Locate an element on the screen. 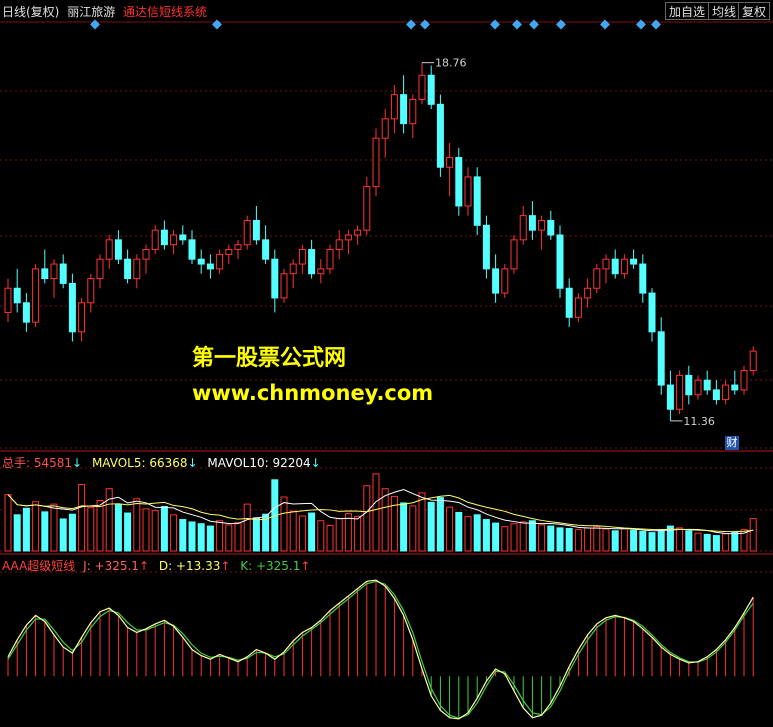 The width and height of the screenshot is (773, 727). low-price-label: 11.36 is located at coordinates (699, 421).